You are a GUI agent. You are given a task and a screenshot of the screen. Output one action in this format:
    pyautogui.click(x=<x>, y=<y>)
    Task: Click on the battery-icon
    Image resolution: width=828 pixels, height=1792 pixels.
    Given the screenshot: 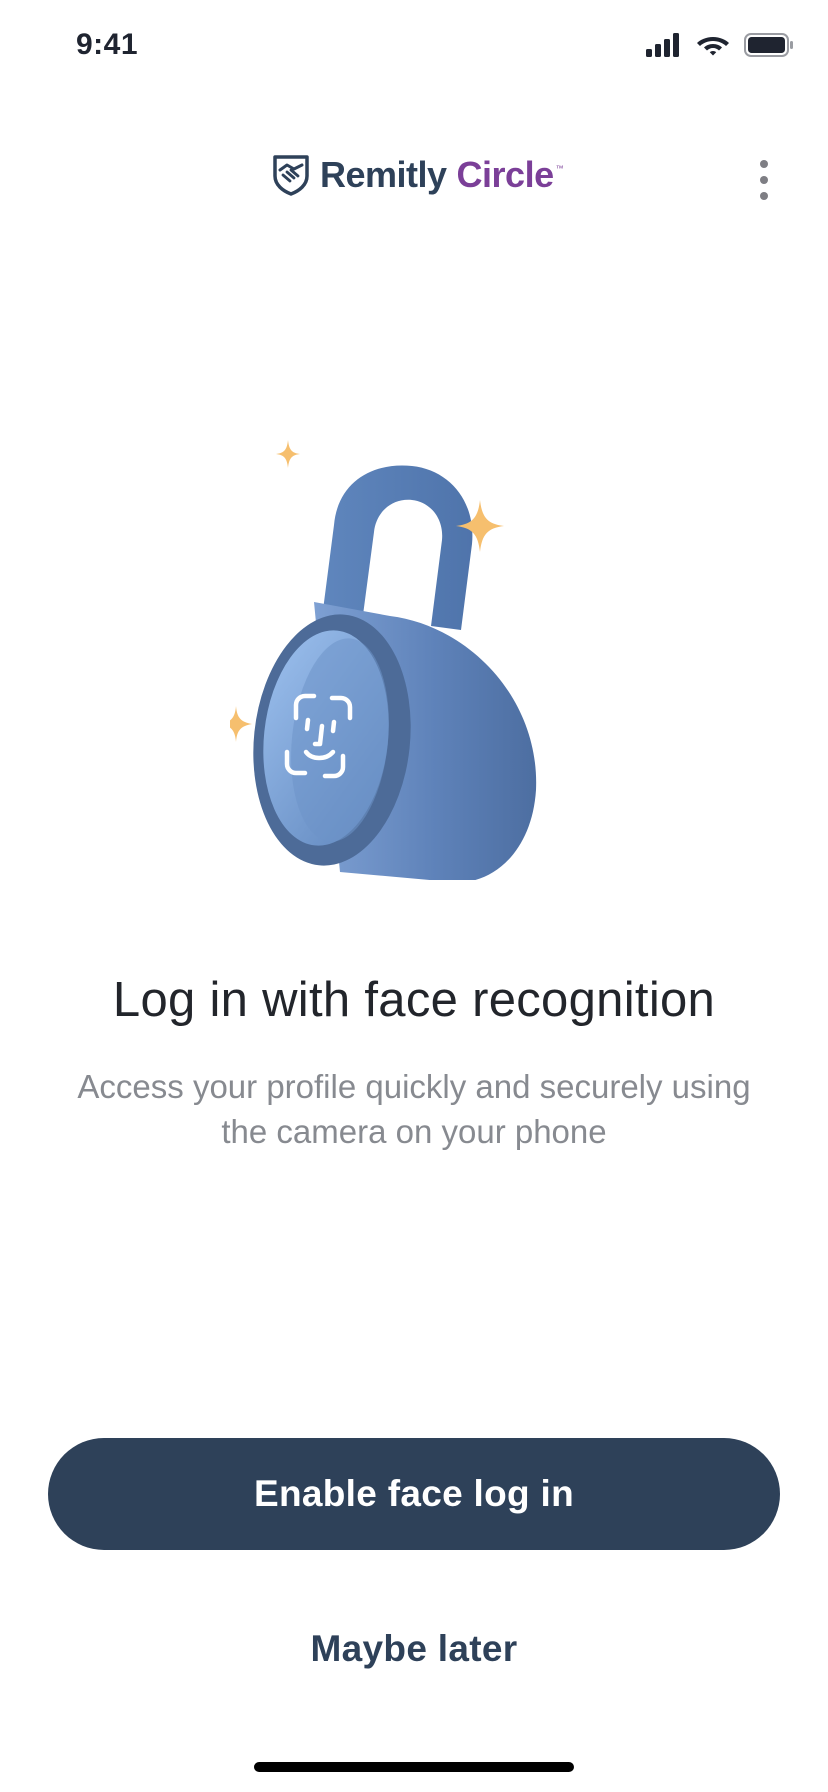 What is the action you would take?
    pyautogui.click(x=768, y=45)
    